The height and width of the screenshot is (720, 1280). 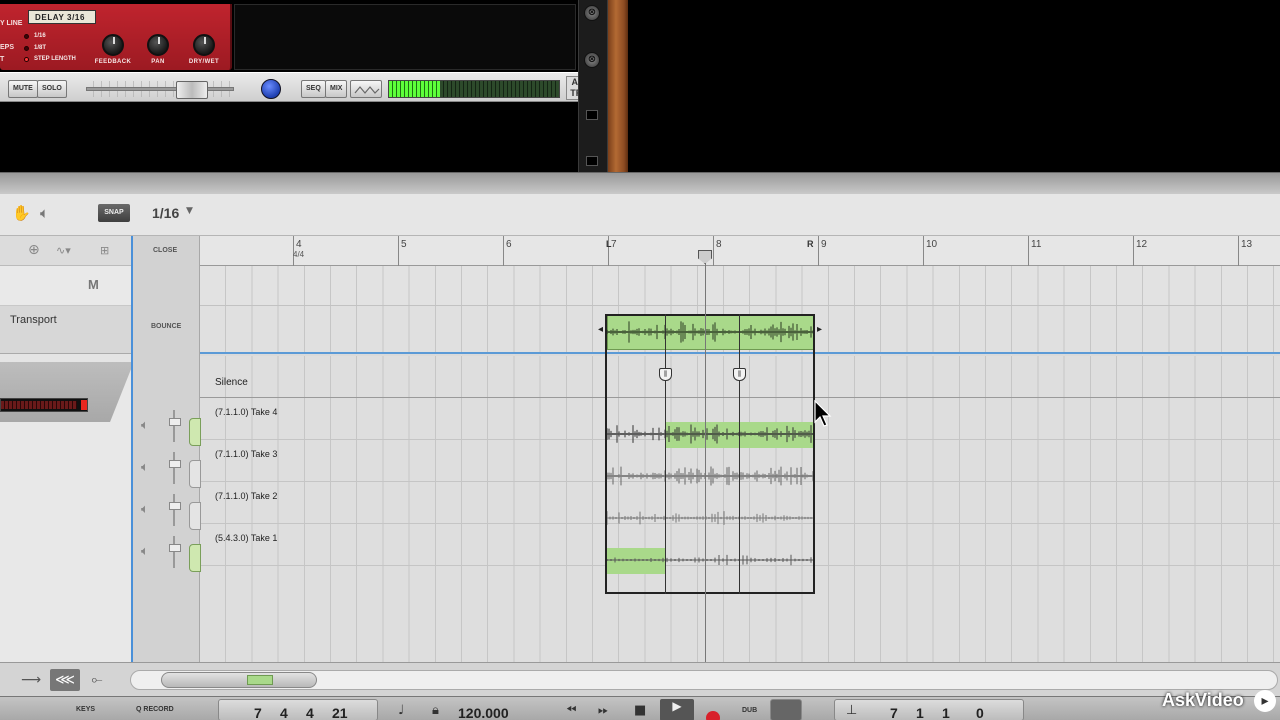 What do you see at coordinates (189, 211) in the screenshot?
I see `chevron-down-icon: ▼` at bounding box center [189, 211].